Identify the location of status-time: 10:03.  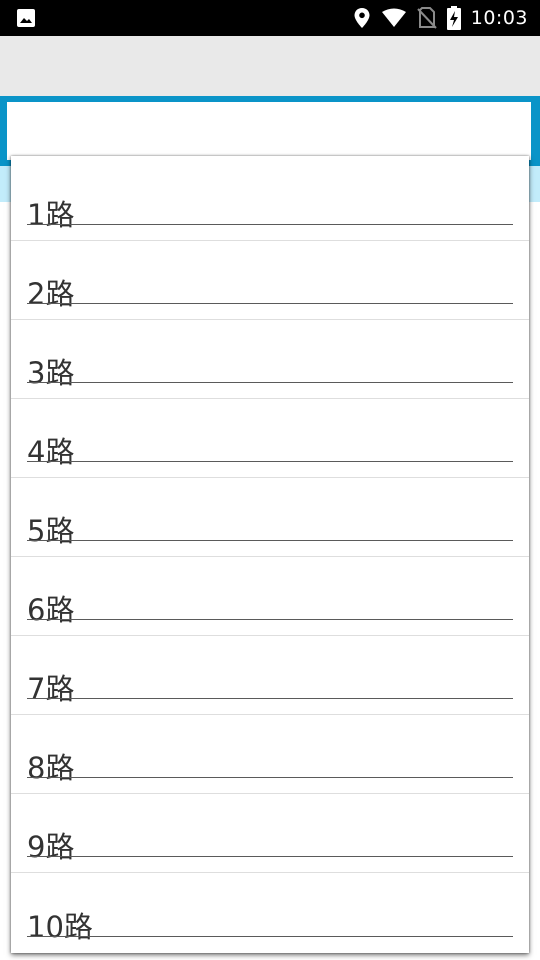
(499, 18).